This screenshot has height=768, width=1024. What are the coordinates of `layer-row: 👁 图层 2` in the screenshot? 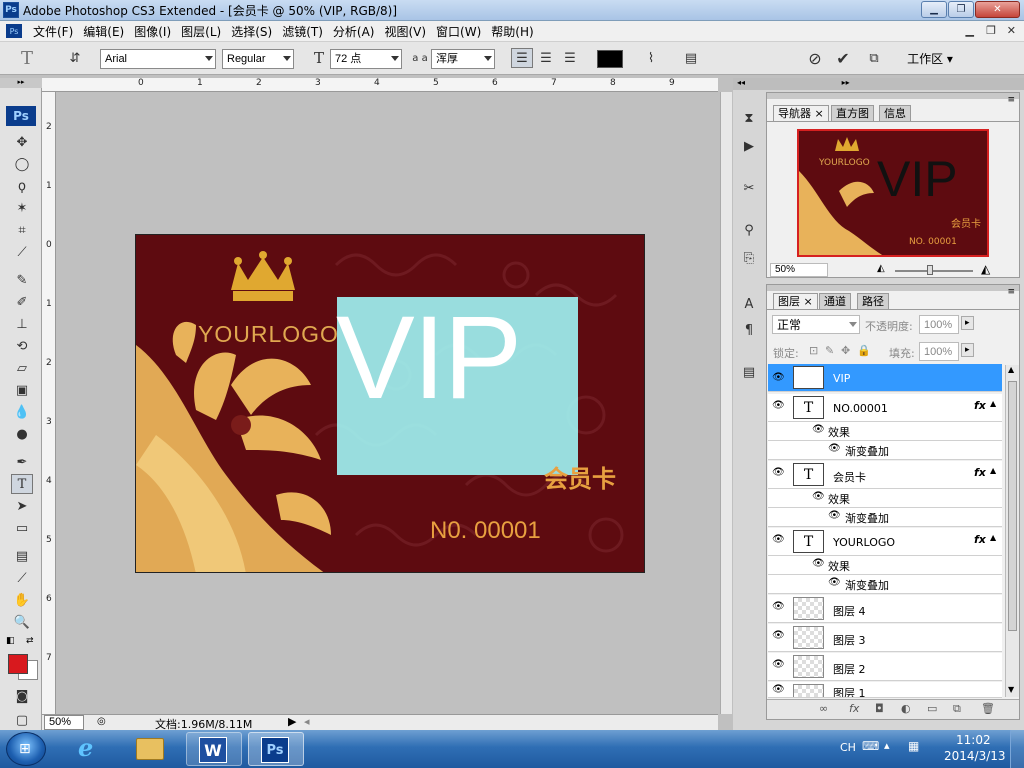 It's located at (885, 667).